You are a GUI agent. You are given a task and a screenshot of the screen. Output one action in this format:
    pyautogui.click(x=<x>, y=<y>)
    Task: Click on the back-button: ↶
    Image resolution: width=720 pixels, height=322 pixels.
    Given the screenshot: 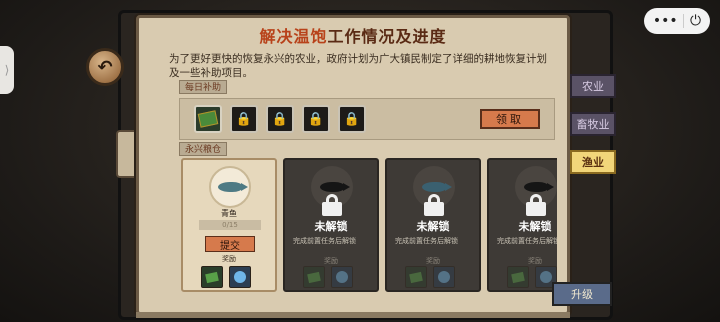 What is the action you would take?
    pyautogui.click(x=105, y=67)
    